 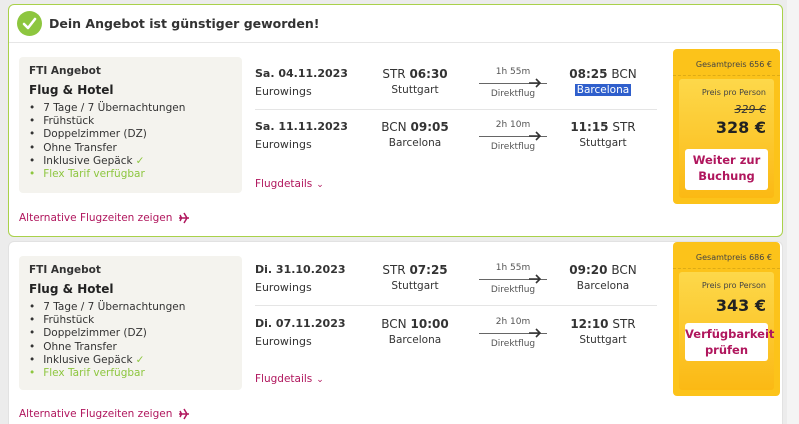 I want to click on check-circle-icon, so click(x=29, y=23).